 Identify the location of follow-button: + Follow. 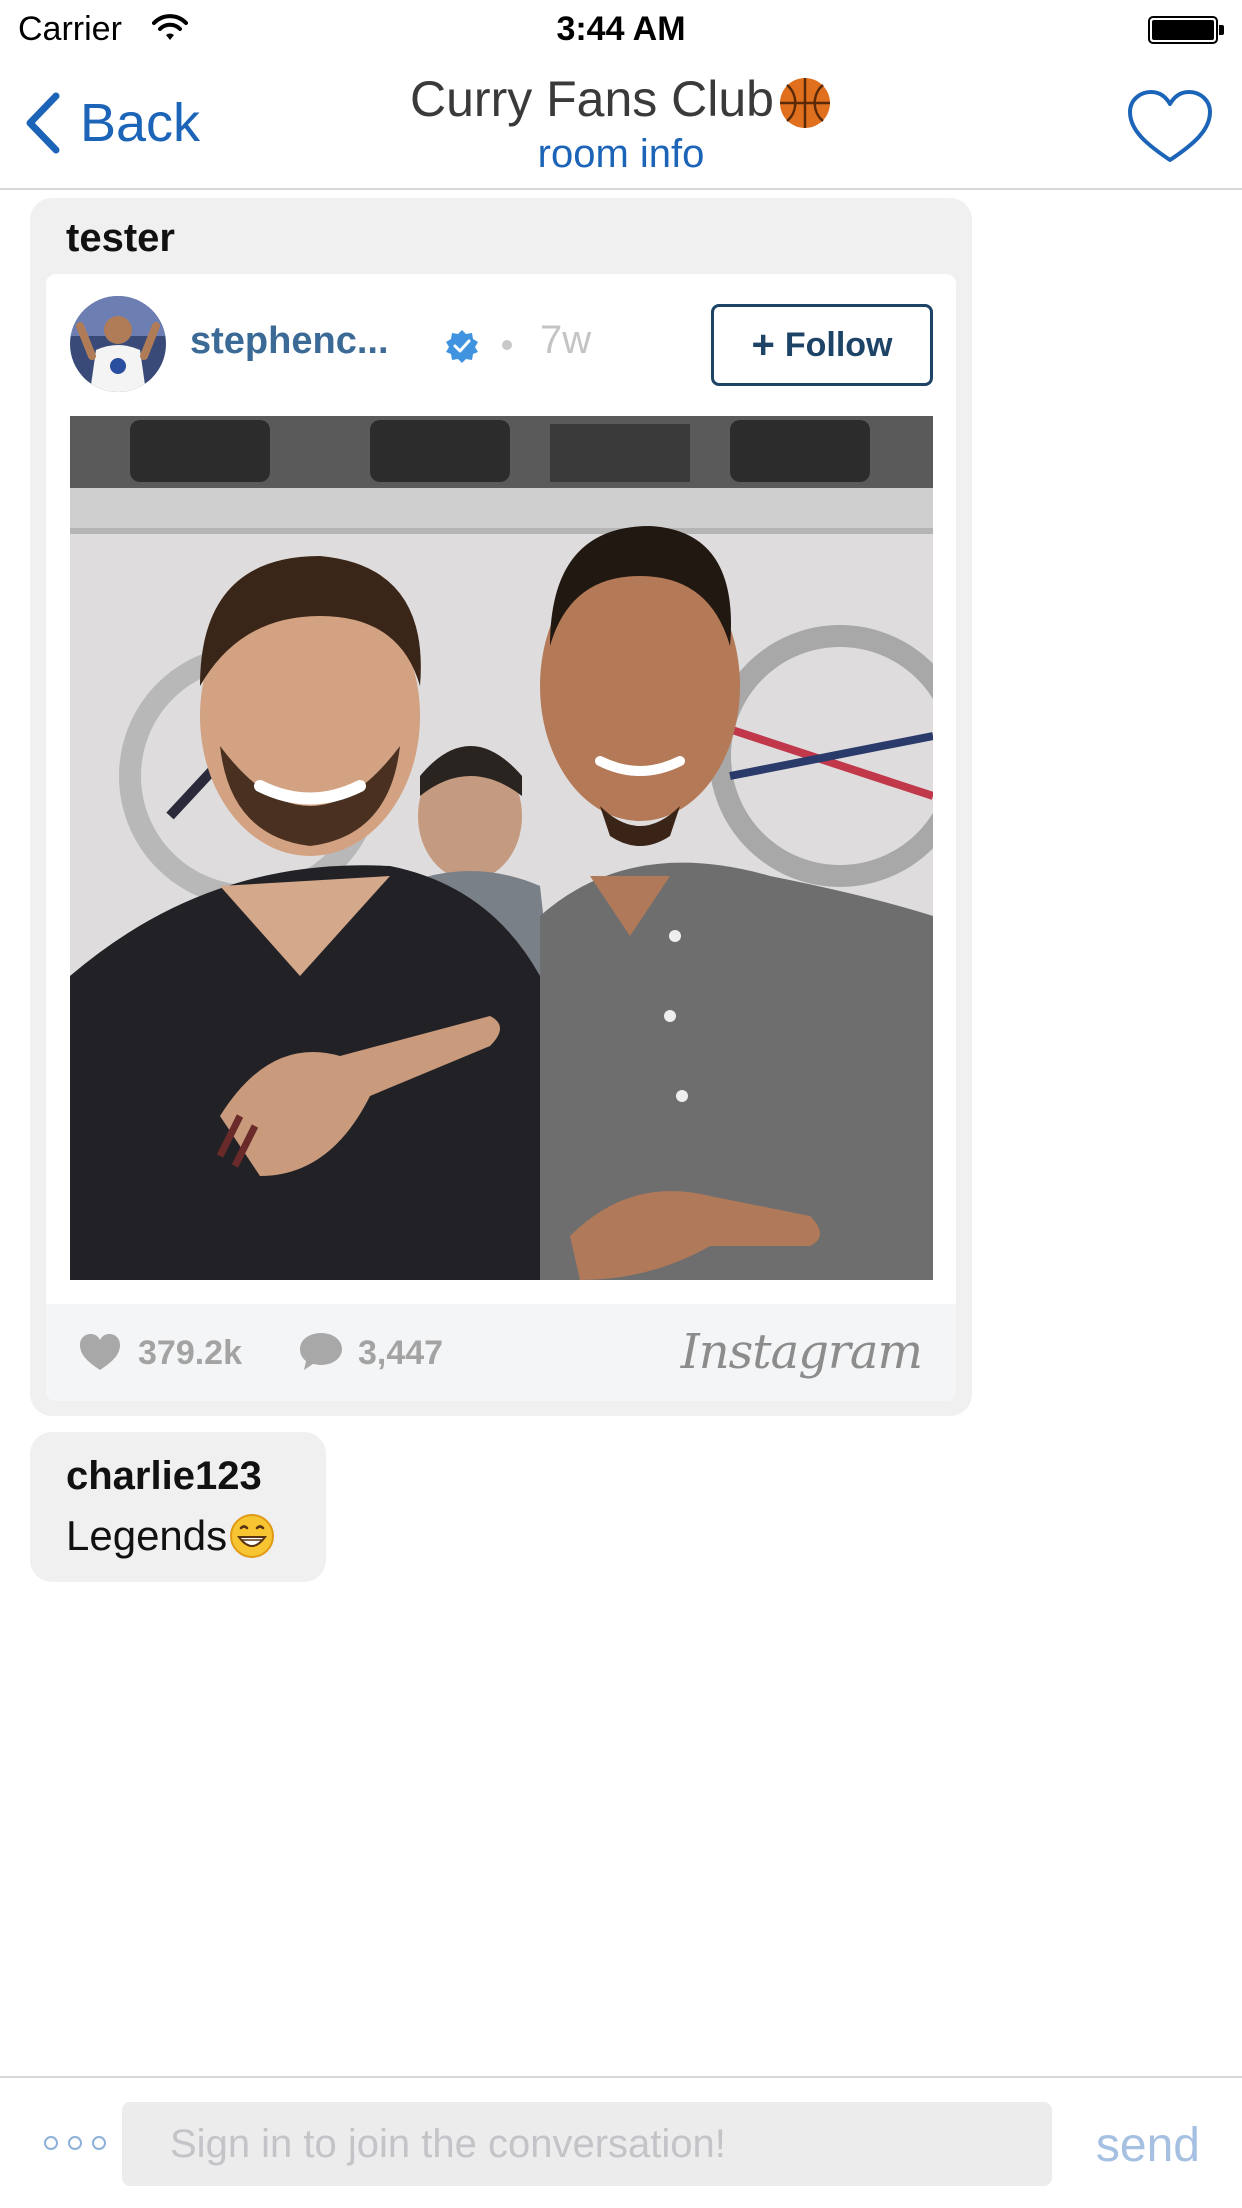
(822, 345).